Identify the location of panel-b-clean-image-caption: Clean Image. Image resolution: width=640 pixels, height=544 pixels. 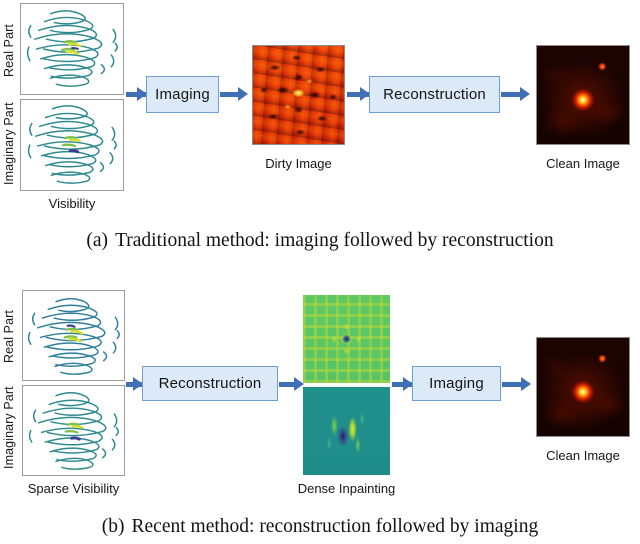
(583, 455).